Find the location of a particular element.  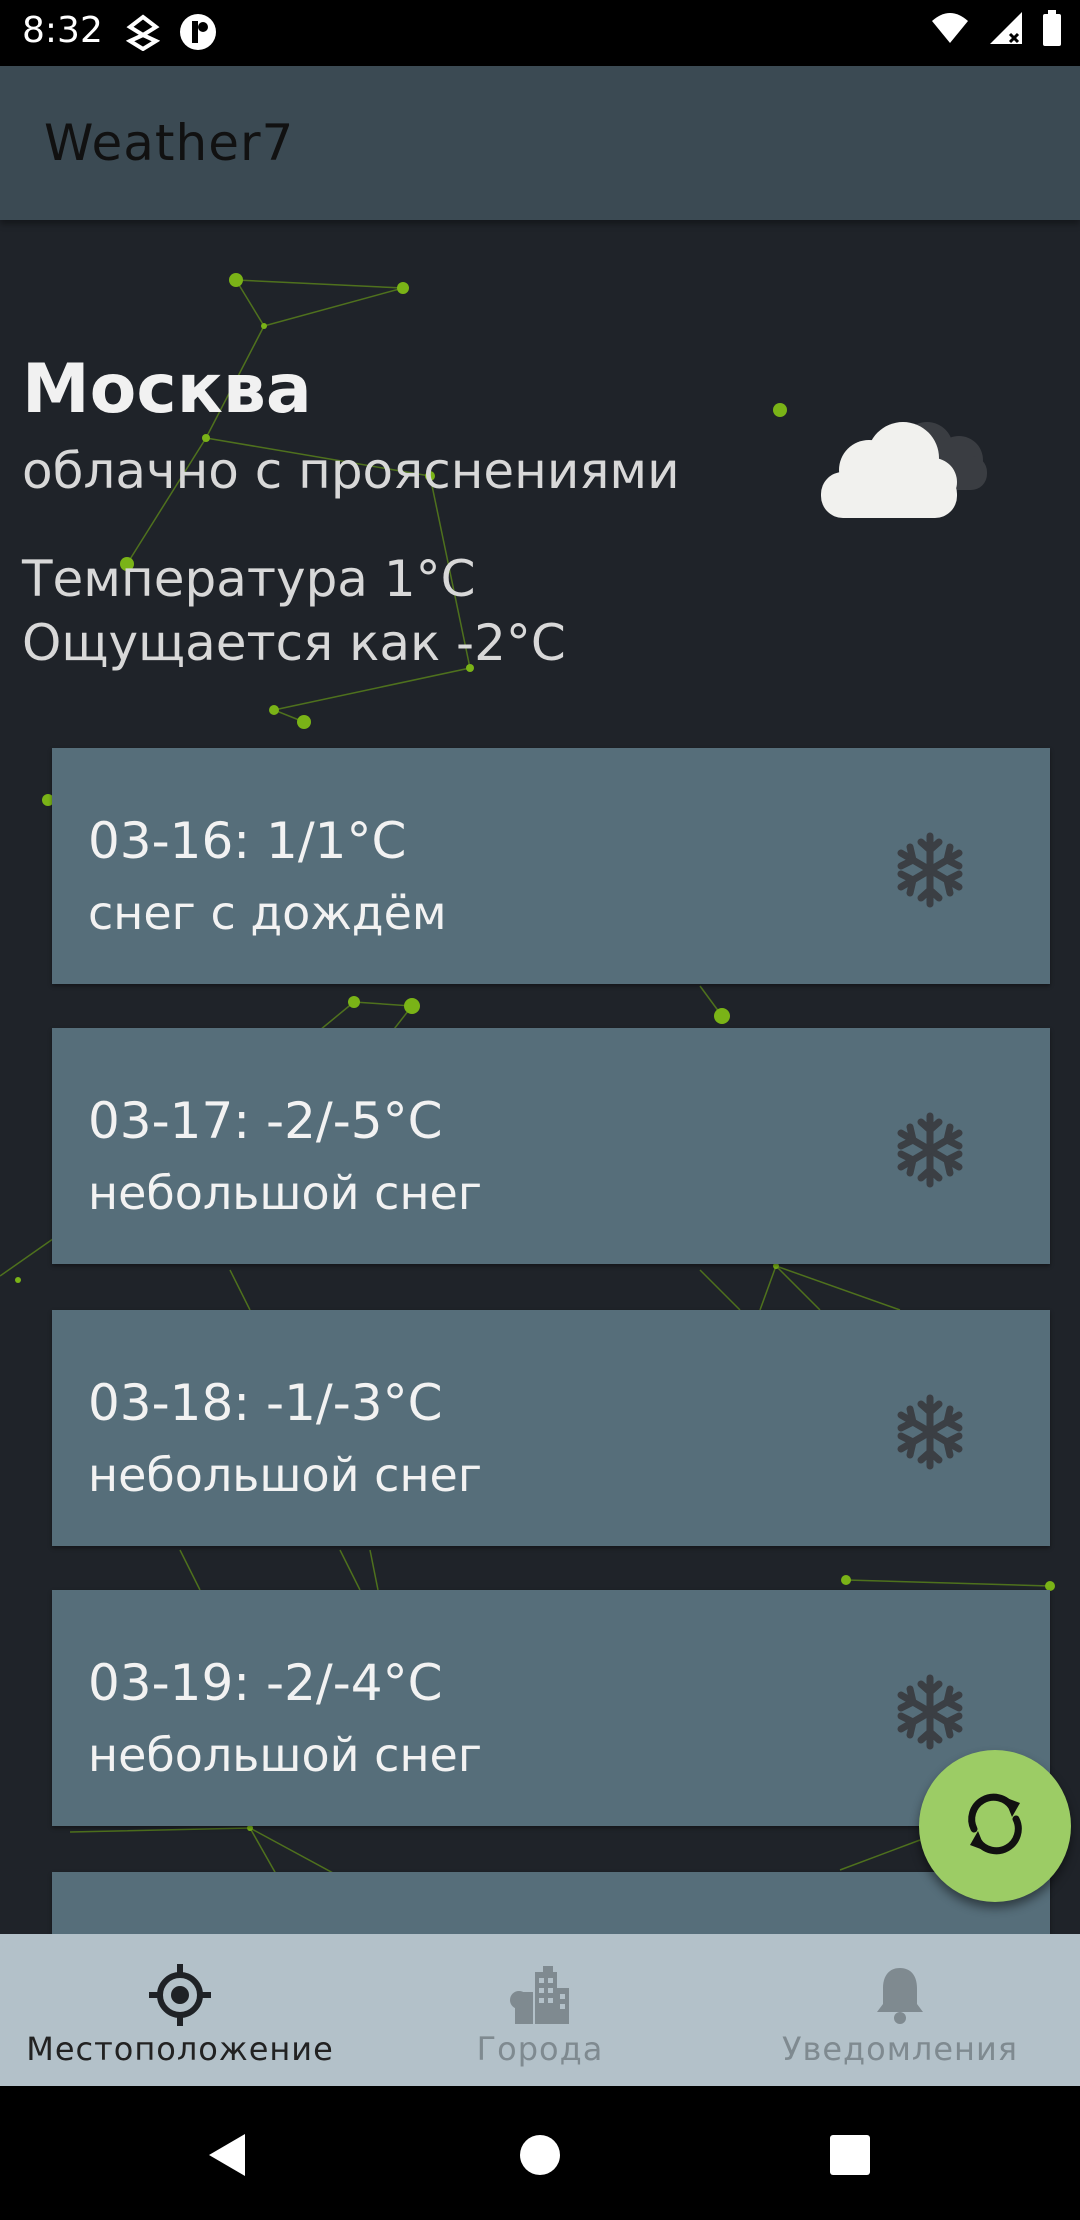

forecast-card: 03-19: -2/-4°C небольшой снег is located at coordinates (551, 1708).